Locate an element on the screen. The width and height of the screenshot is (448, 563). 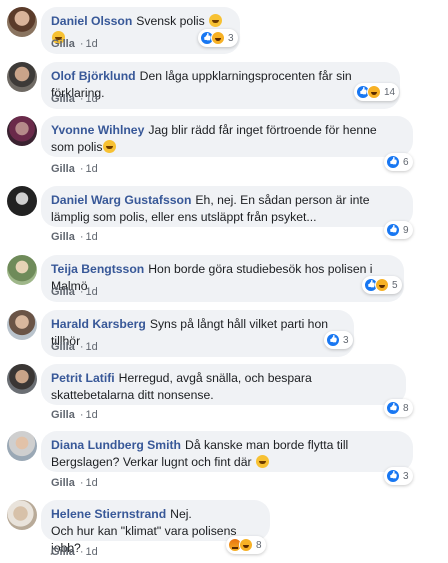
comment-author: Daniel Olsson is located at coordinates (91, 21).